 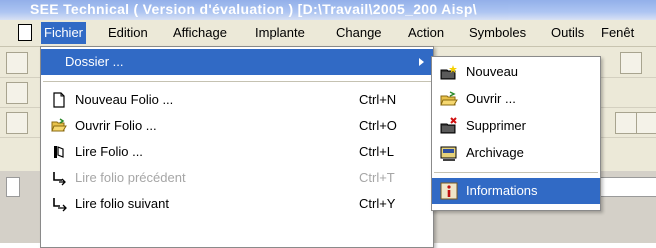 What do you see at coordinates (496, 125) in the screenshot?
I see `submenu-item-label: Supprimer` at bounding box center [496, 125].